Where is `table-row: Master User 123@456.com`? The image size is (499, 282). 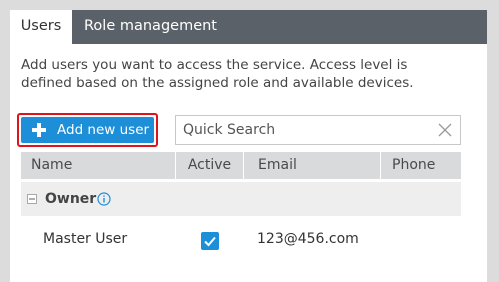 table-row: Master User 123@456.com is located at coordinates (241, 241).